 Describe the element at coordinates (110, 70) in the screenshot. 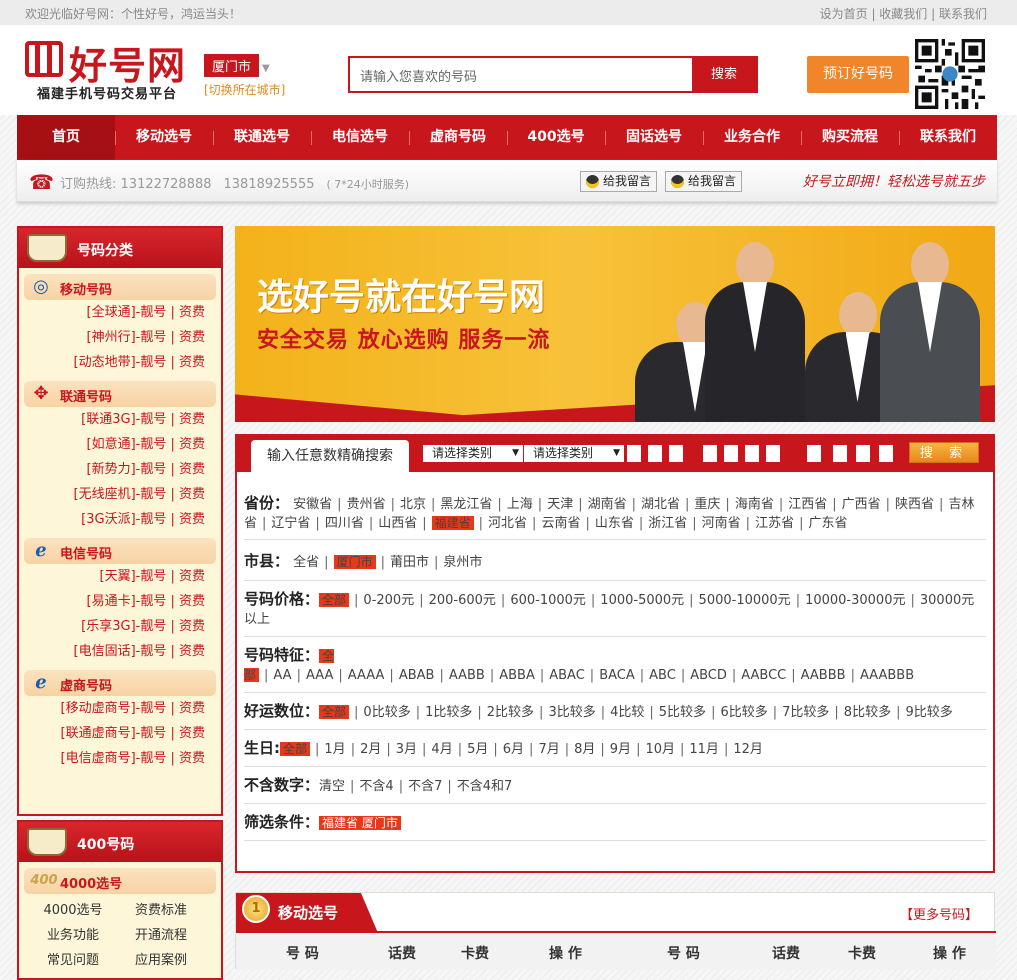

I see `site-logo: 好号网 福建手机号码交易平台` at that location.